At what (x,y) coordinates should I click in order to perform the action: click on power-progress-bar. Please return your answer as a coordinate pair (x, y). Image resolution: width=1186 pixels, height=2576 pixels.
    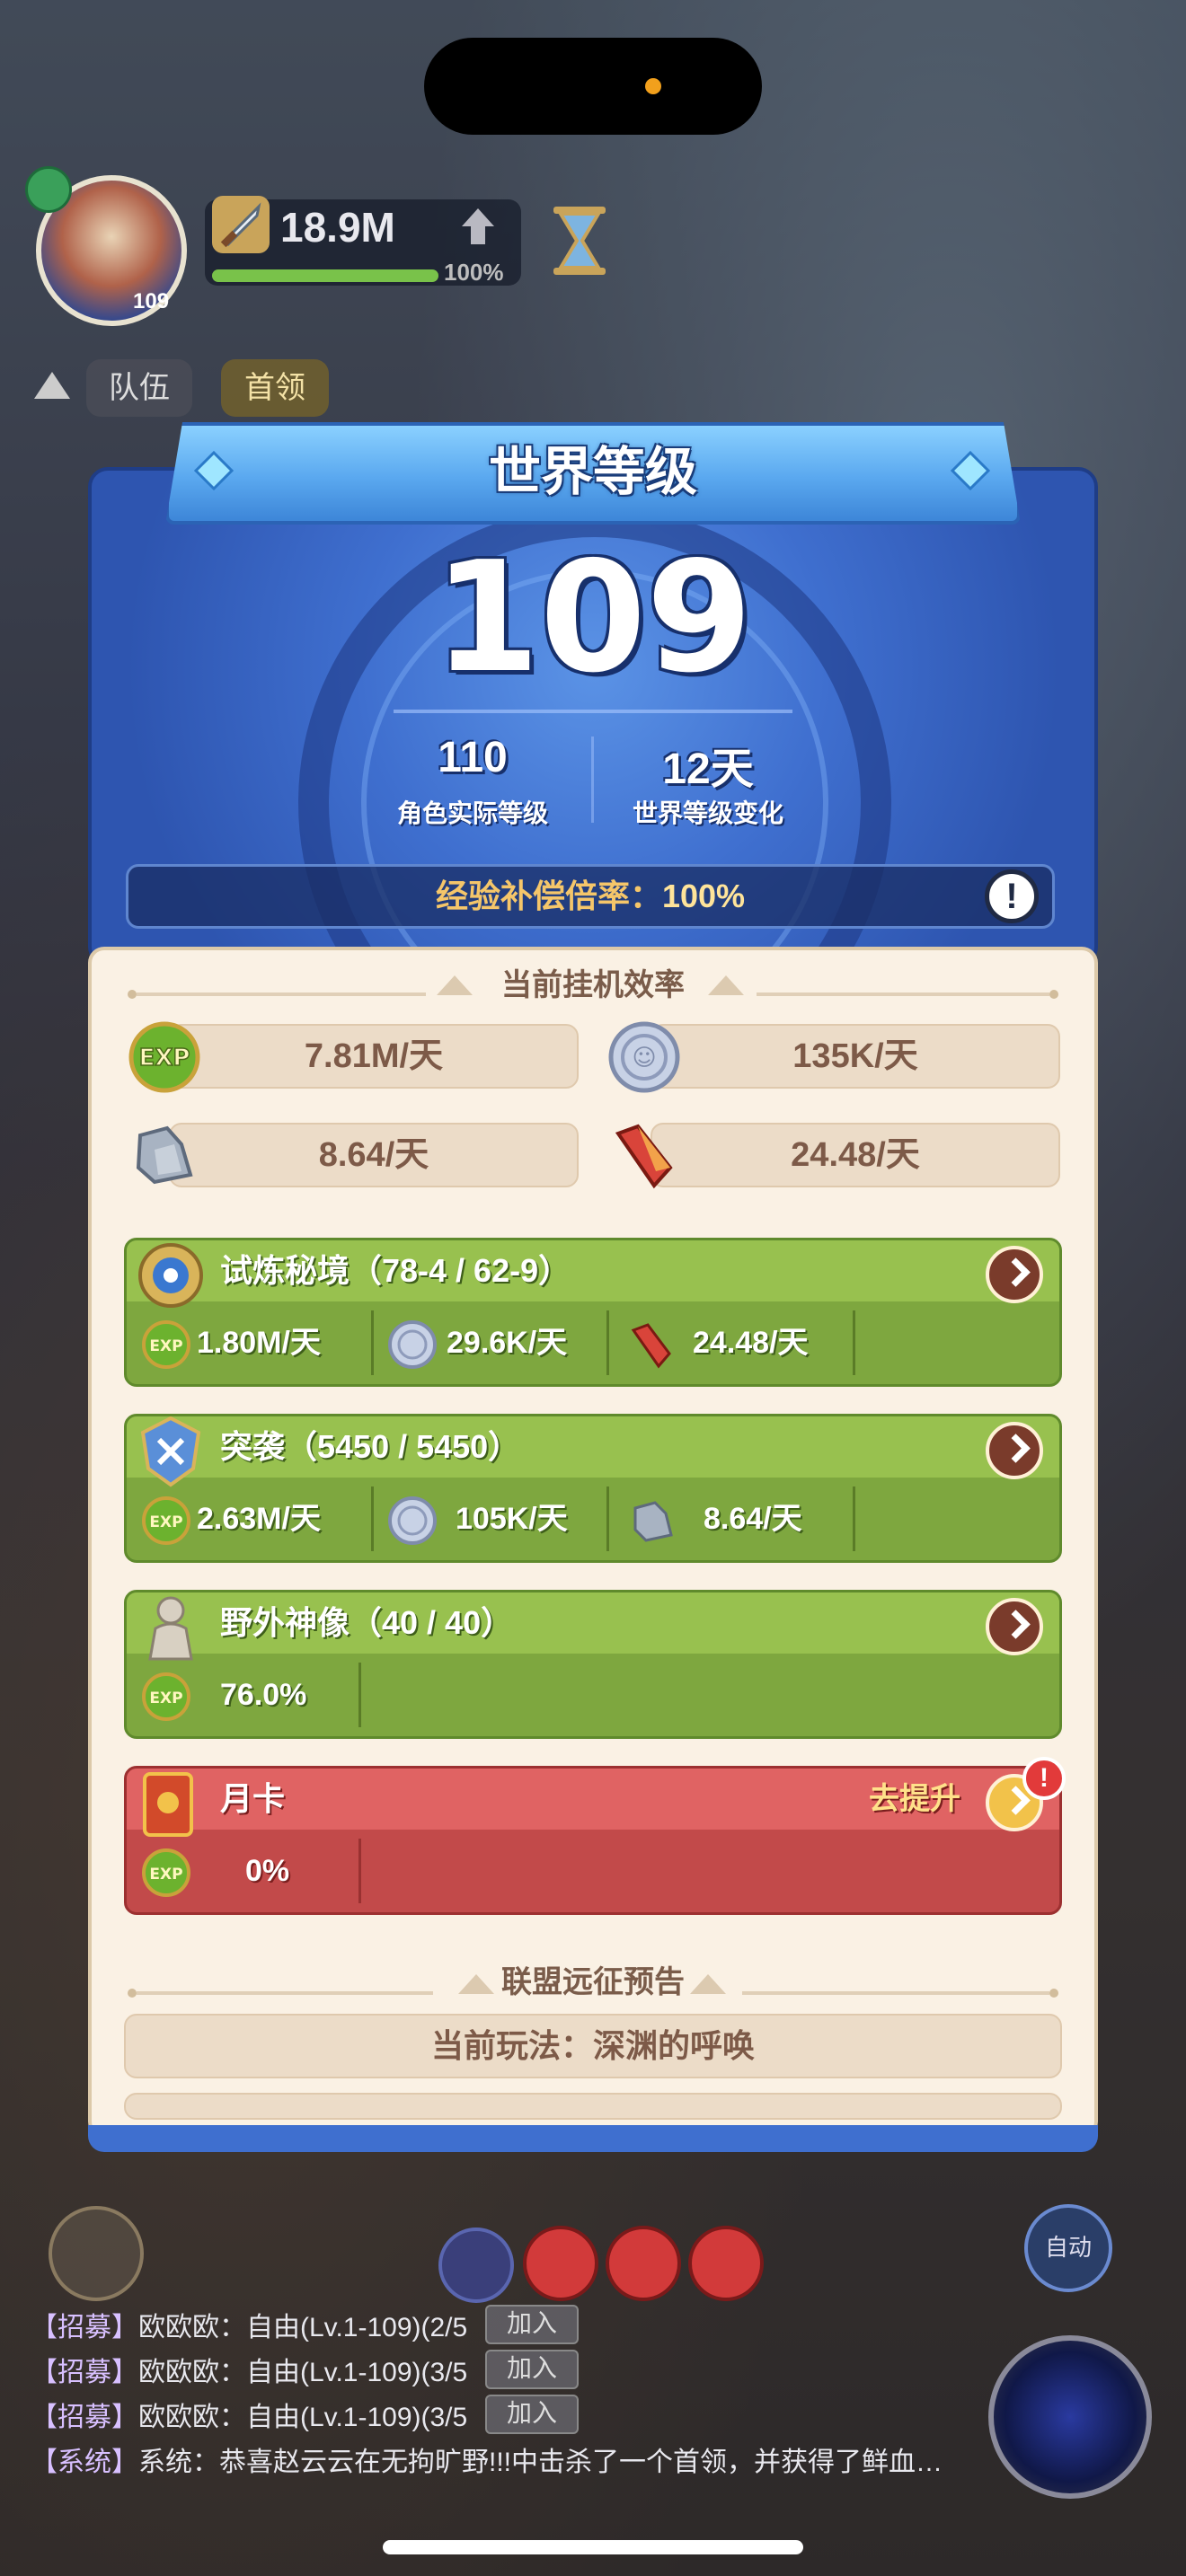
    Looking at the image, I should click on (325, 275).